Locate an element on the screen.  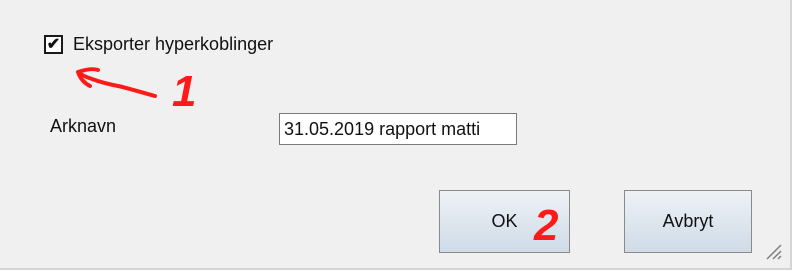
ok-button: OK is located at coordinates (504, 221).